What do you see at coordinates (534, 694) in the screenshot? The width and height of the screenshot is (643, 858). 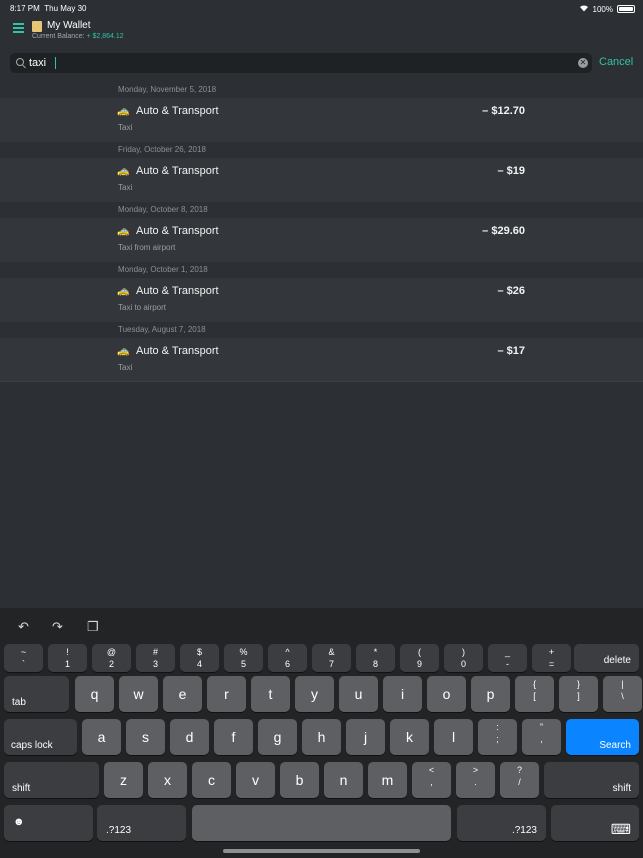 I see `key-symbol: {[` at bounding box center [534, 694].